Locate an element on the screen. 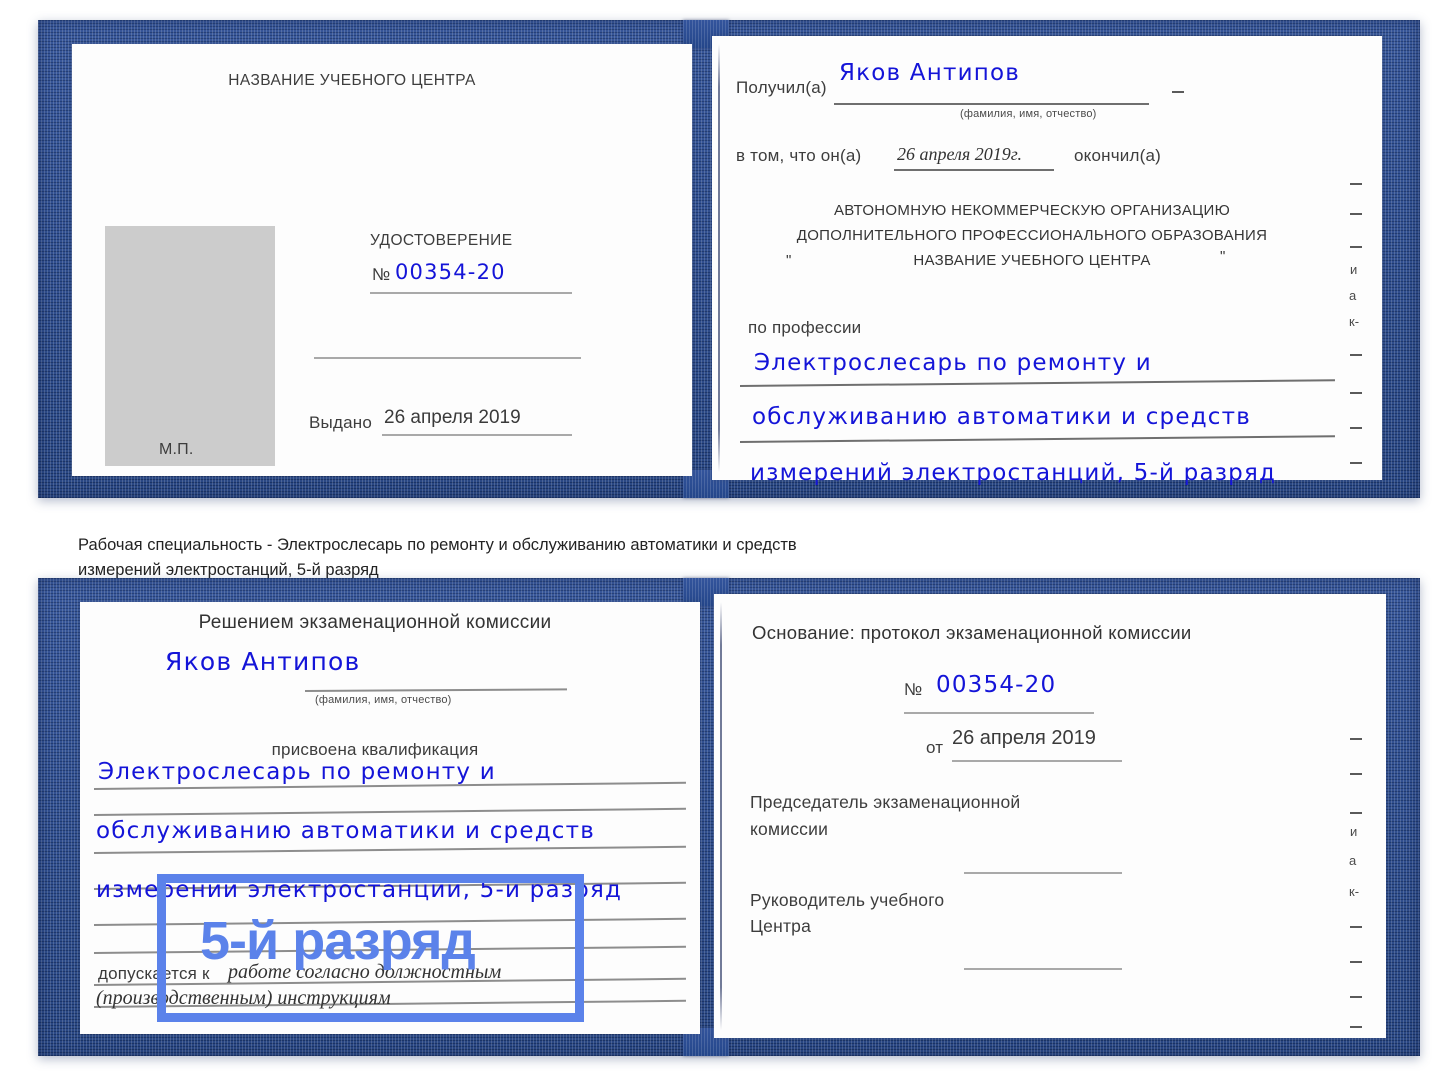 Image resolution: width=1448 pixels, height=1085 pixels. bottom-left-admitted-label: допускается к is located at coordinates (154, 973).